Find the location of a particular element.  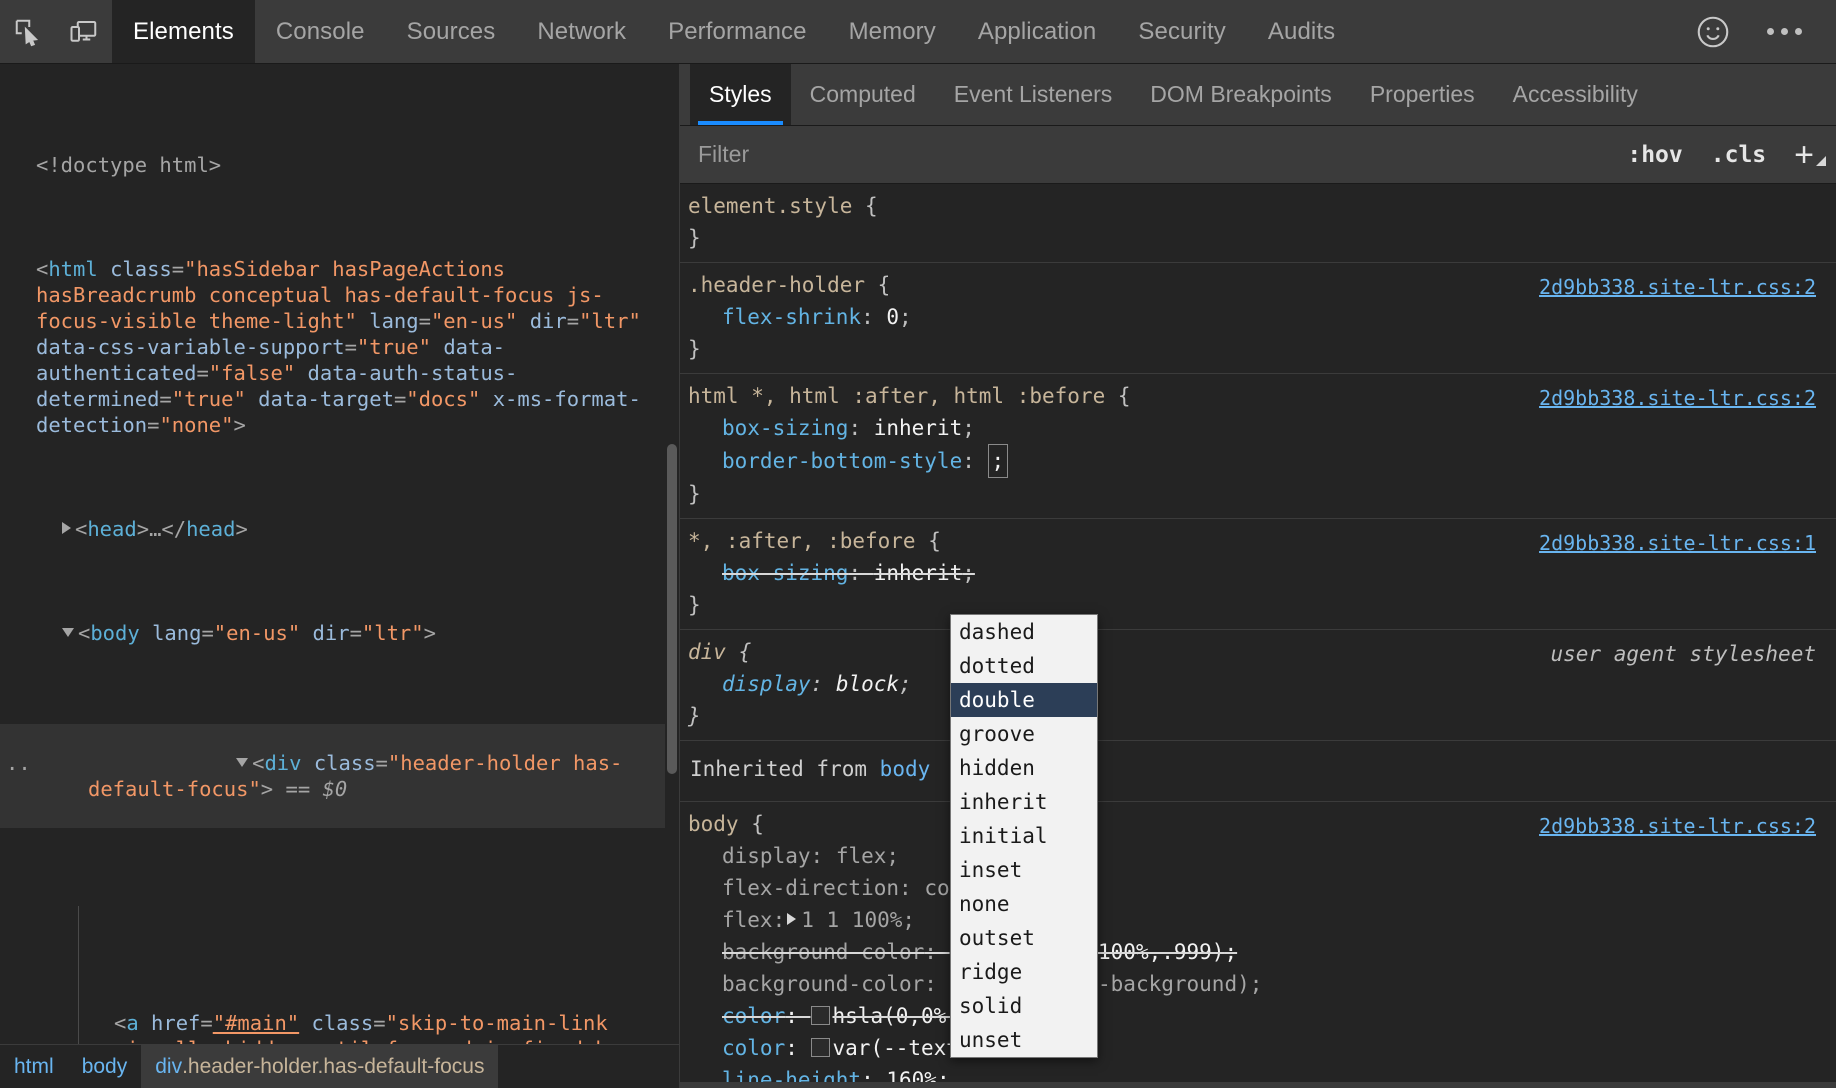

tab-security: Security is located at coordinates (1182, 31).